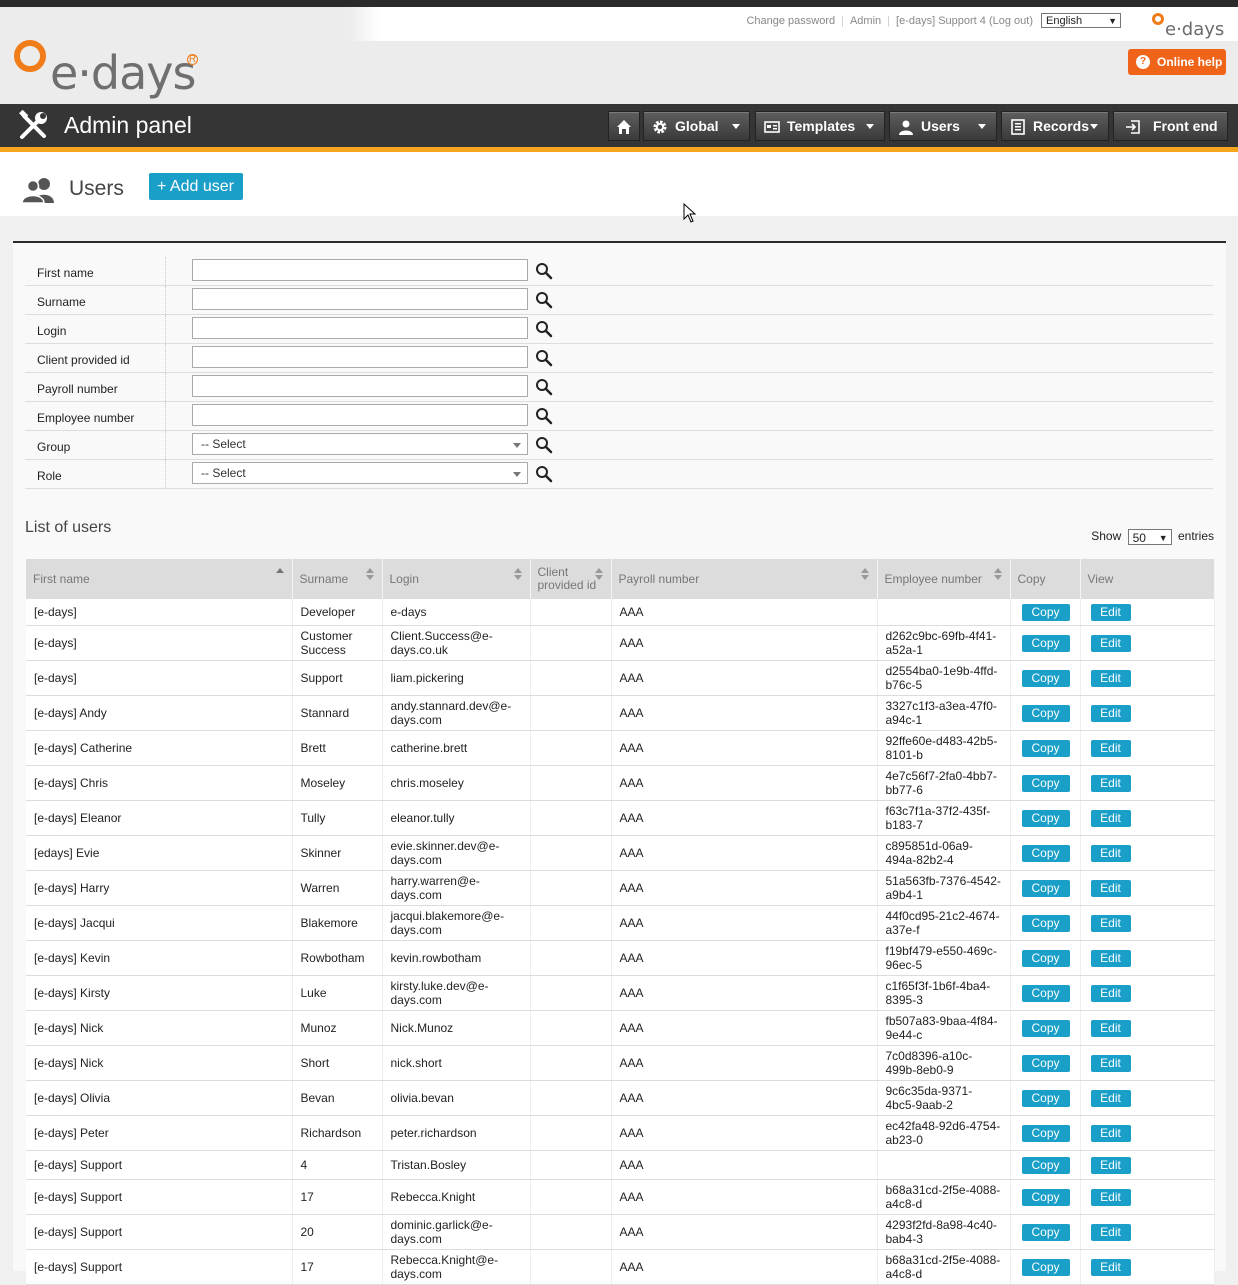  What do you see at coordinates (944, 923) in the screenshot?
I see `employee-number-cell: 44f0cd95-21c2-4674-a37e-f` at bounding box center [944, 923].